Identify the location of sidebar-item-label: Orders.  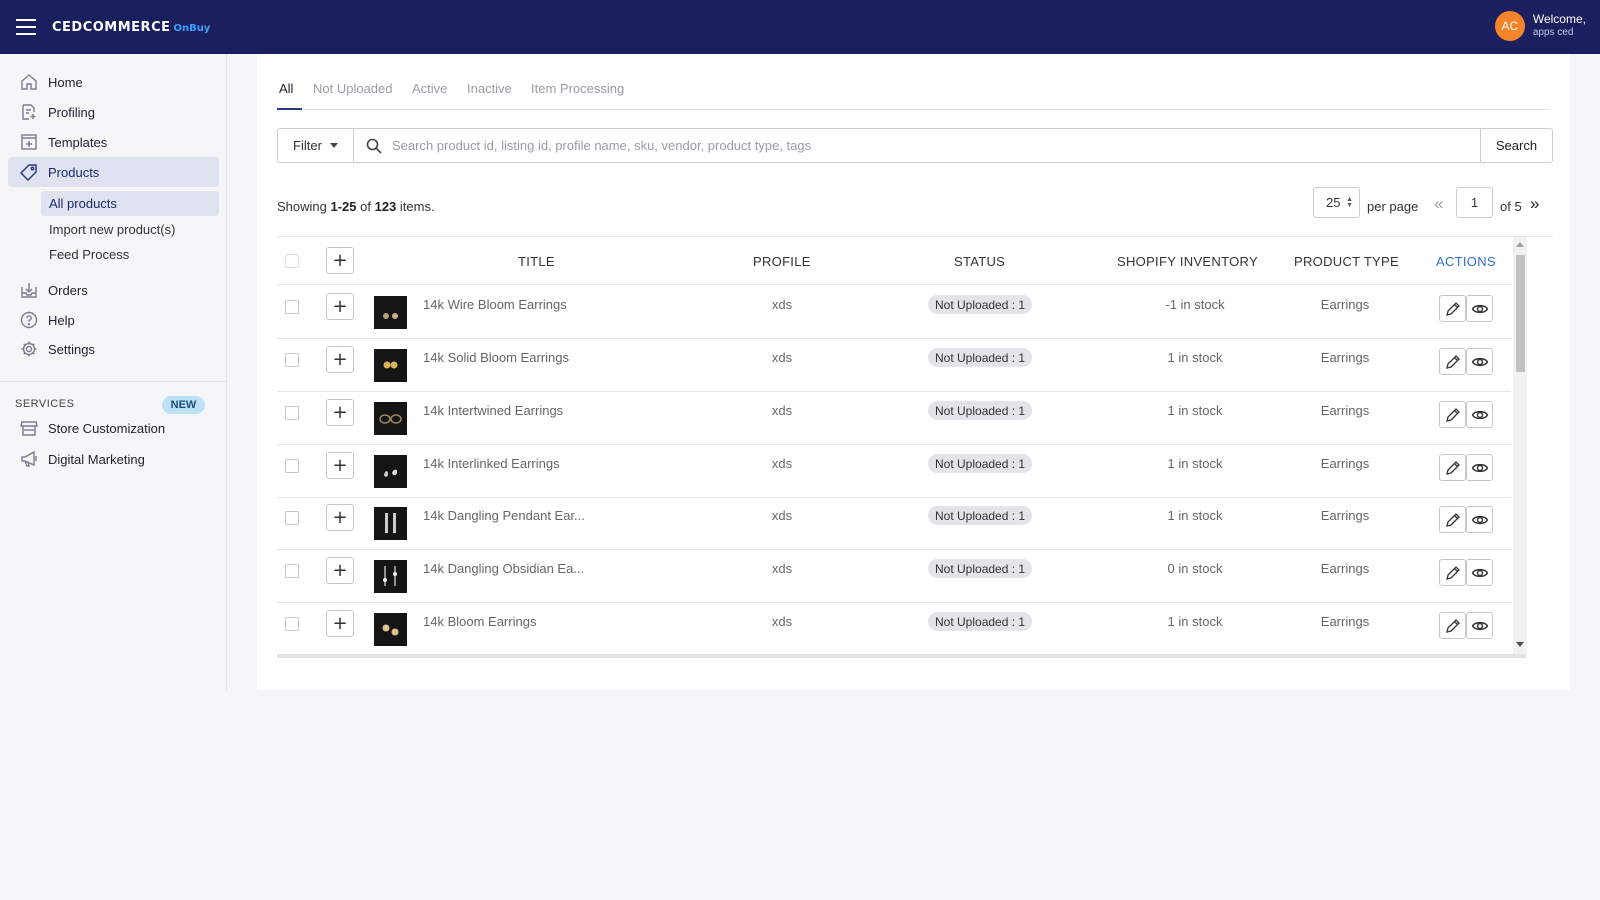
(68, 290).